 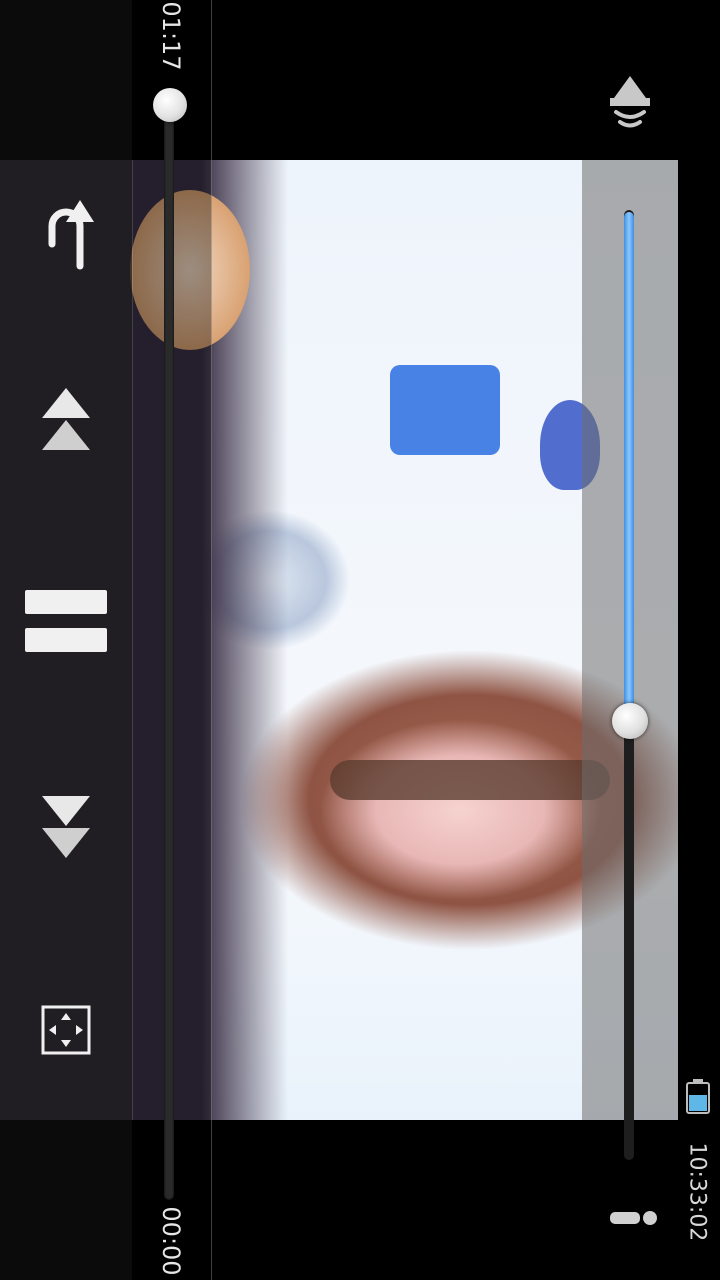 What do you see at coordinates (698, 1096) in the screenshot?
I see `battery-icon` at bounding box center [698, 1096].